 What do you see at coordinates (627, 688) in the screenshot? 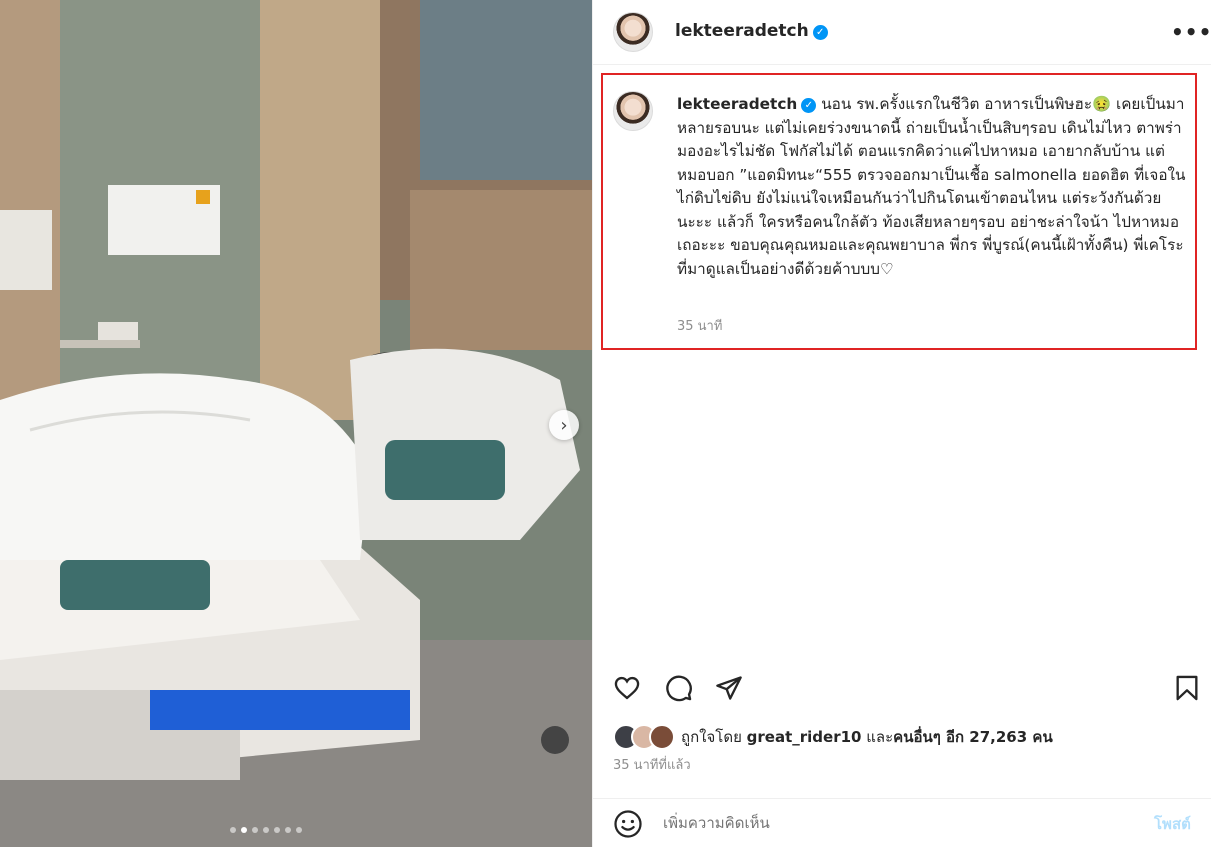
I see `heart-icon` at bounding box center [627, 688].